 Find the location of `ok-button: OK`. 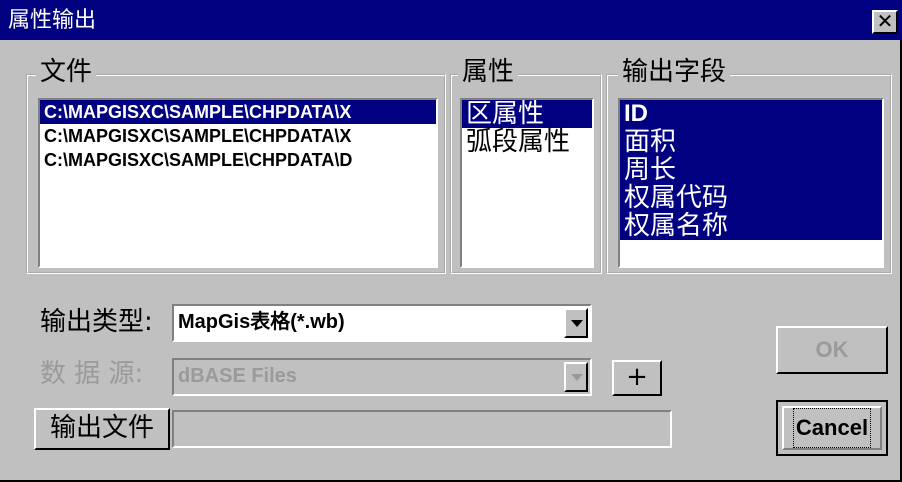

ok-button: OK is located at coordinates (832, 350).